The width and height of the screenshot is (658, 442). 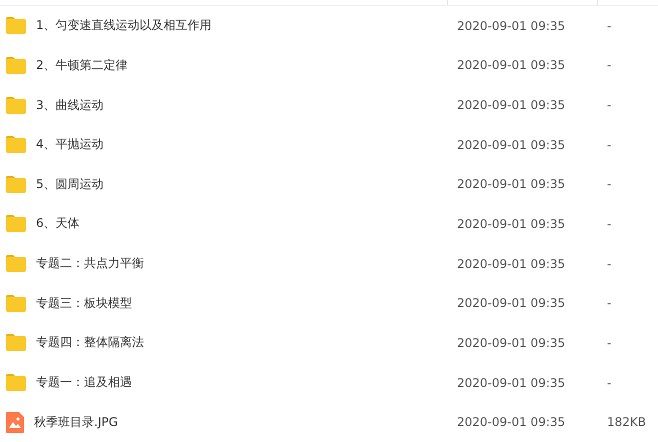 What do you see at coordinates (15, 422) in the screenshot?
I see `image-file-icon` at bounding box center [15, 422].